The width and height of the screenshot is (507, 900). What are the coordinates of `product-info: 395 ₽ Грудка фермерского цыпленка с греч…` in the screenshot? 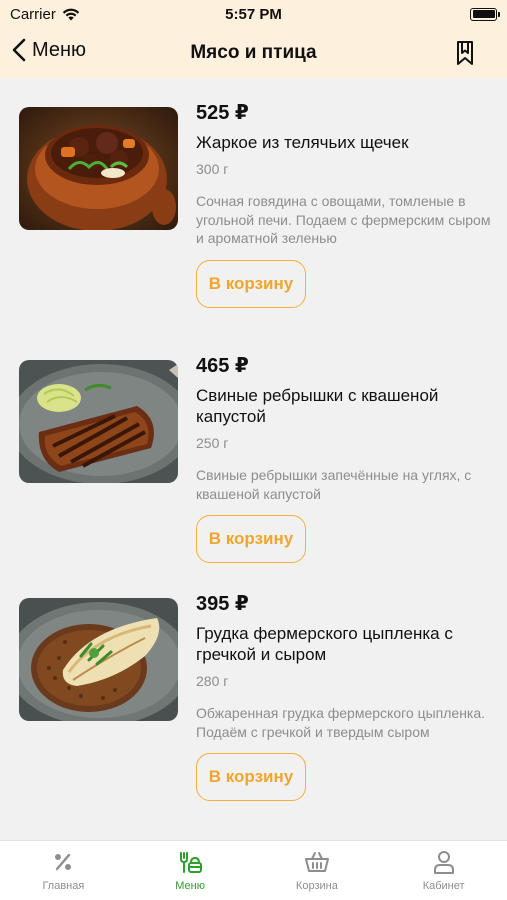 It's located at (344, 696).